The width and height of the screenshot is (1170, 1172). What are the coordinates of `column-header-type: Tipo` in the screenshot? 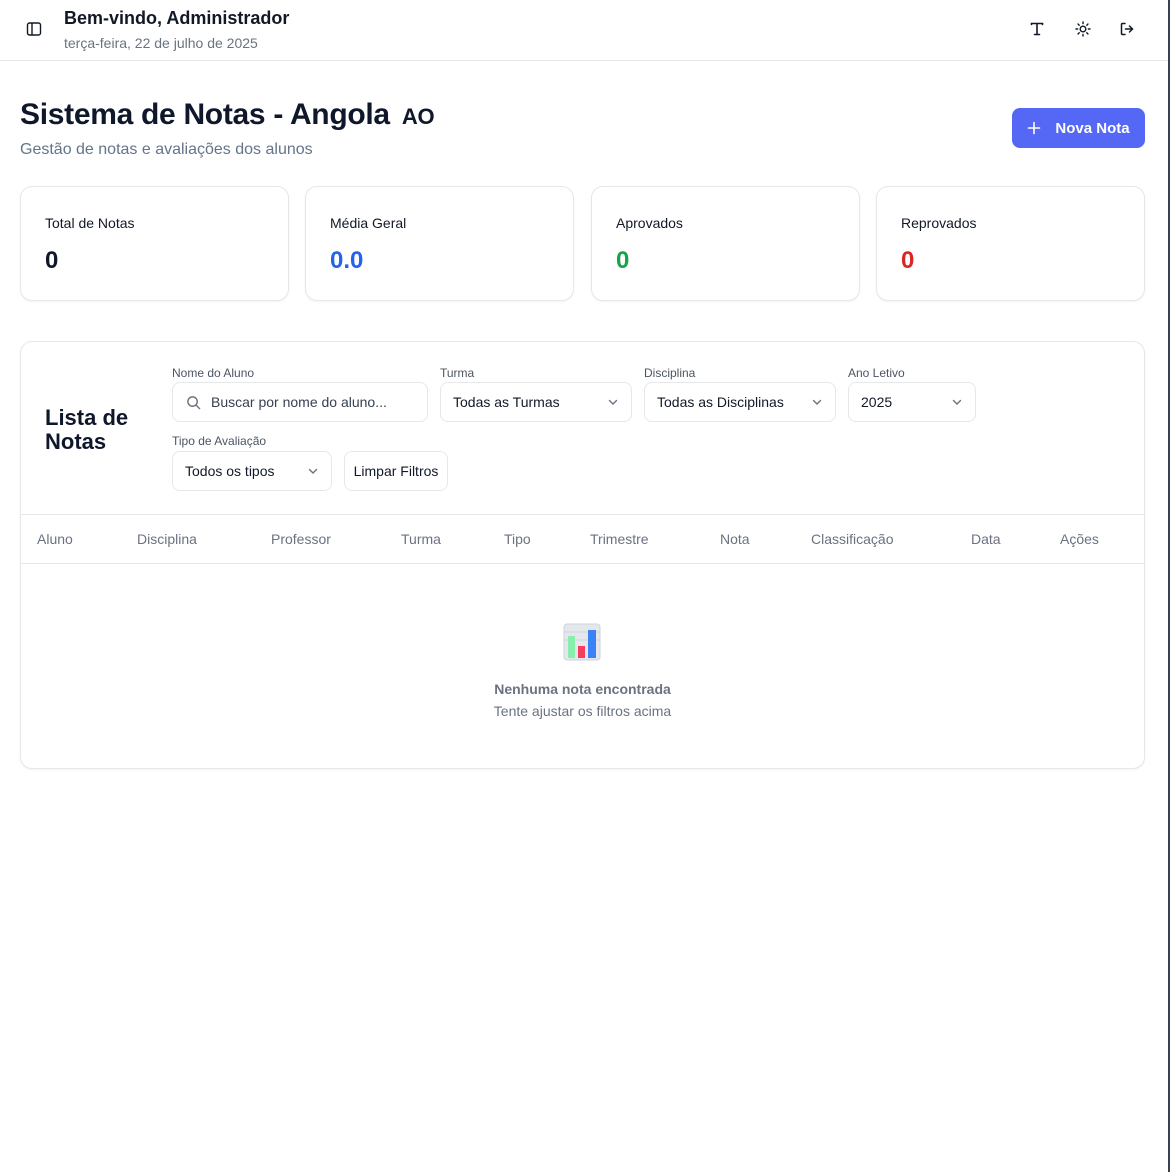 It's located at (517, 539).